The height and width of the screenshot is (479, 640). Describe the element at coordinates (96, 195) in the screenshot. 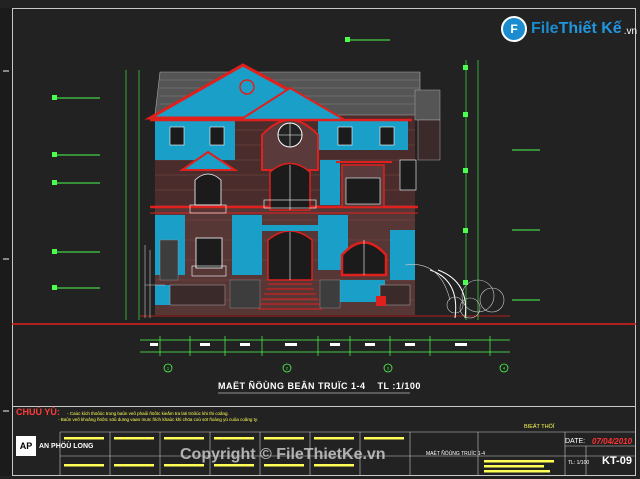

I see `left-level-markers` at that location.